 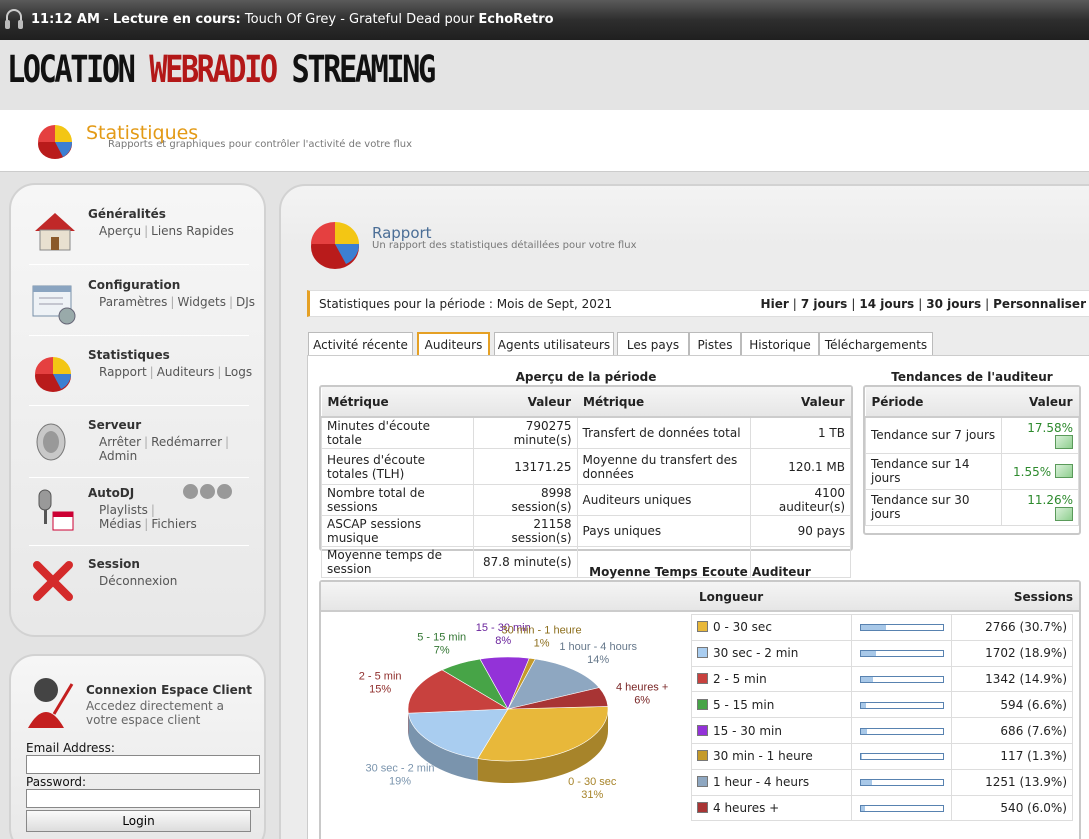 I want to click on listen-time-header: Longueur Sessions, so click(x=700, y=597).